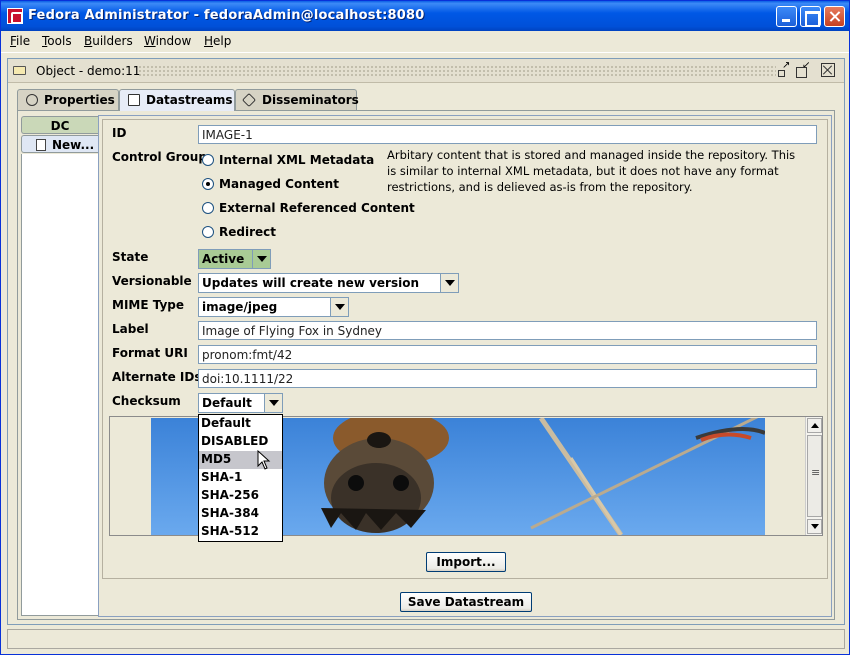 This screenshot has height=655, width=850. What do you see at coordinates (264, 460) in the screenshot?
I see `mouse-pointer-icon` at bounding box center [264, 460].